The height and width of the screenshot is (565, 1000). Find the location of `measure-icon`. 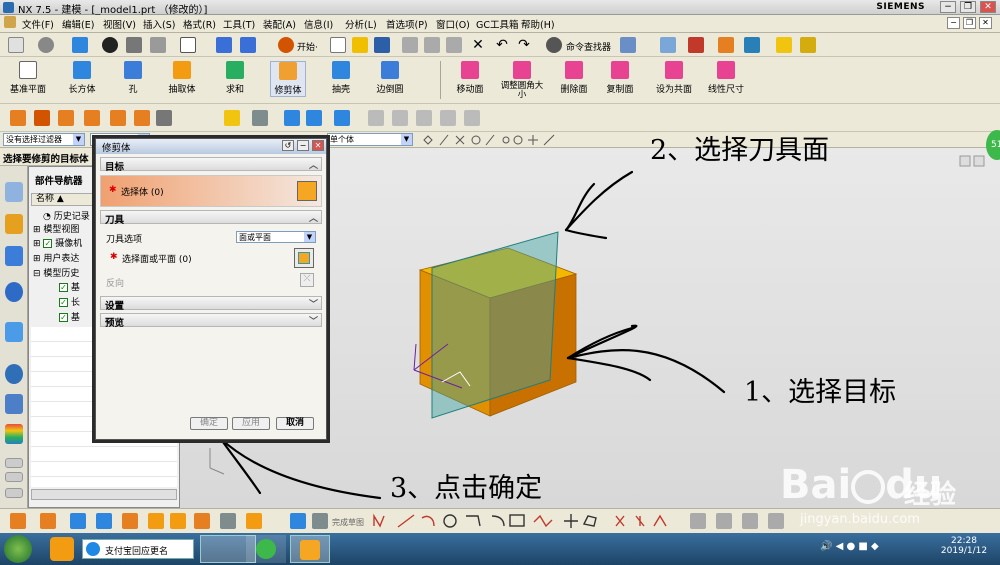

measure-icon is located at coordinates (696, 45).